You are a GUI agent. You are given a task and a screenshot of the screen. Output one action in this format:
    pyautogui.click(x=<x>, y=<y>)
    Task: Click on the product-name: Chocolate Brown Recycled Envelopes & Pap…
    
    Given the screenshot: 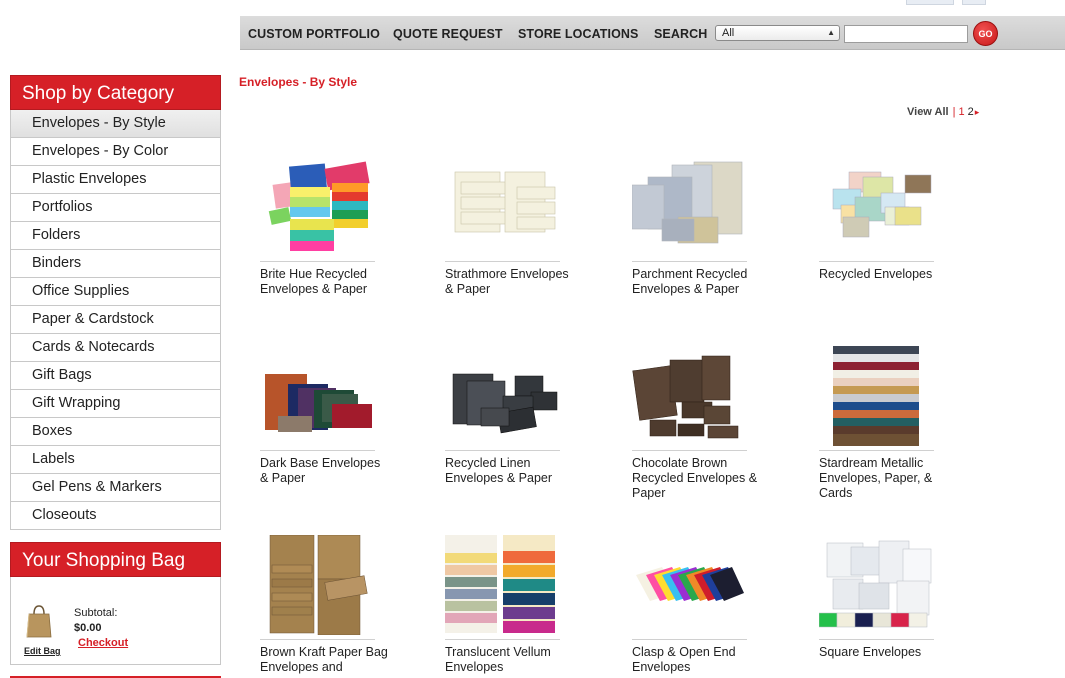 What is the action you would take?
    pyautogui.click(x=697, y=478)
    